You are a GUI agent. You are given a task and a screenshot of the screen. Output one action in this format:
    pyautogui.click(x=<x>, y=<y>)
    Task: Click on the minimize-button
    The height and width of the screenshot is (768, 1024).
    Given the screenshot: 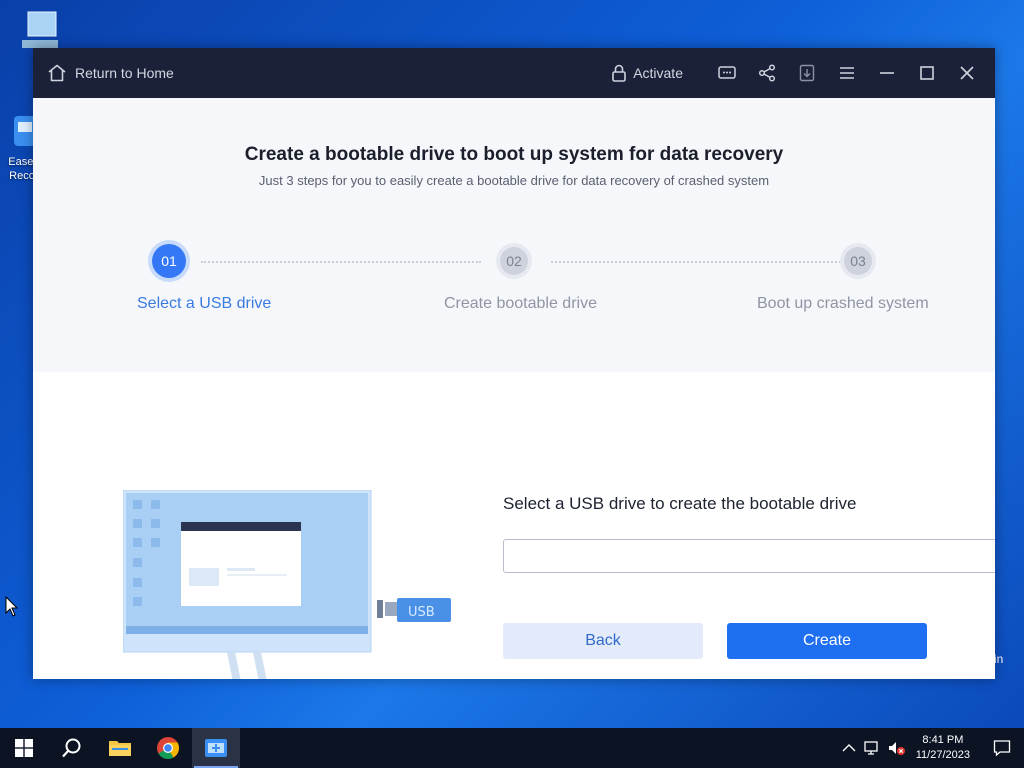 What is the action you would take?
    pyautogui.click(x=887, y=73)
    